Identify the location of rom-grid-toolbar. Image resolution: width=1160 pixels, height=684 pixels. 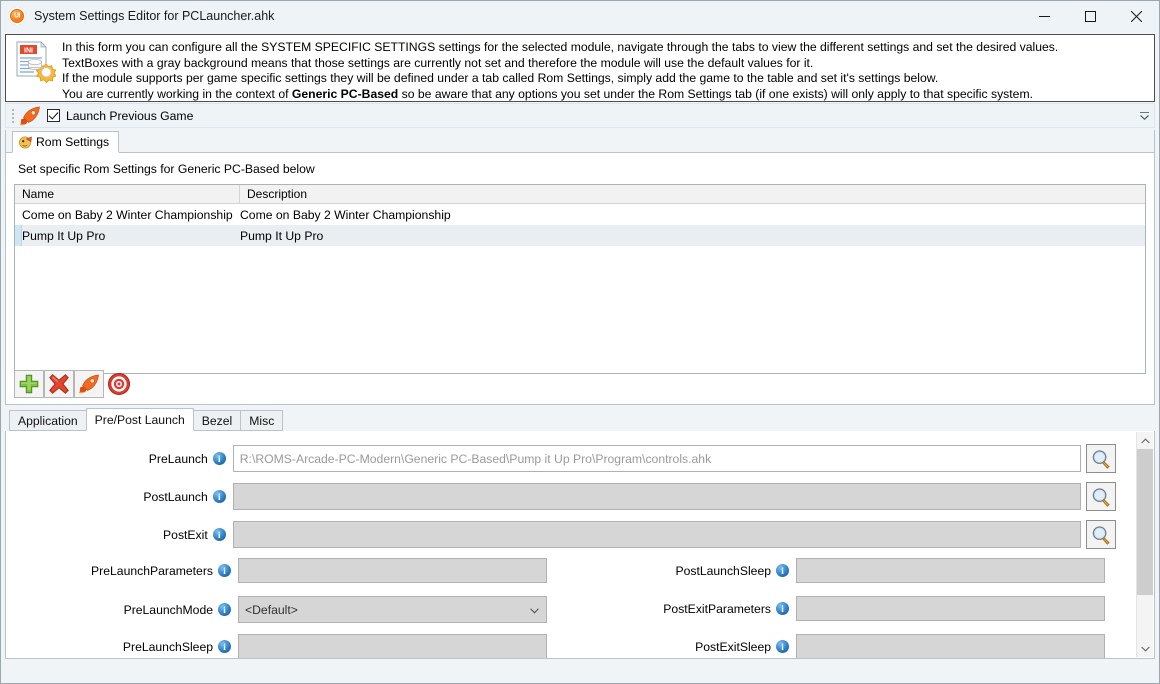
(74, 384).